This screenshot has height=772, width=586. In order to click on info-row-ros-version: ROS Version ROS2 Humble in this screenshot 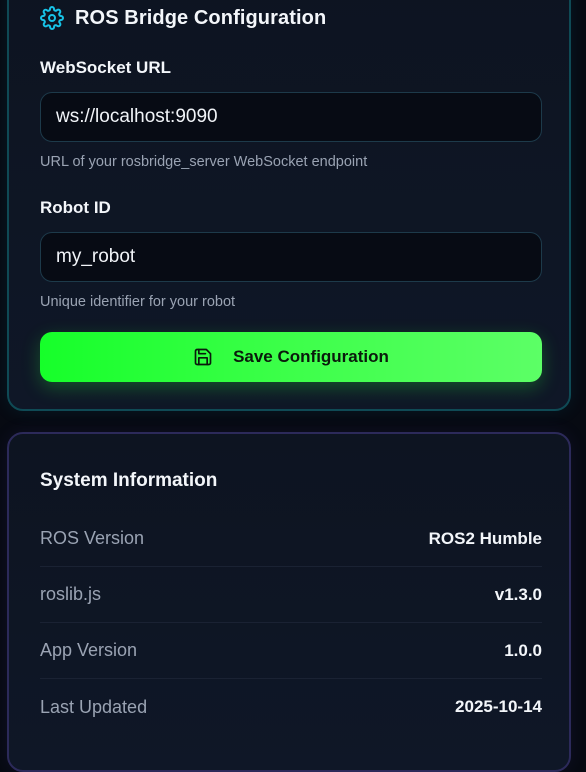, I will do `click(291, 539)`.